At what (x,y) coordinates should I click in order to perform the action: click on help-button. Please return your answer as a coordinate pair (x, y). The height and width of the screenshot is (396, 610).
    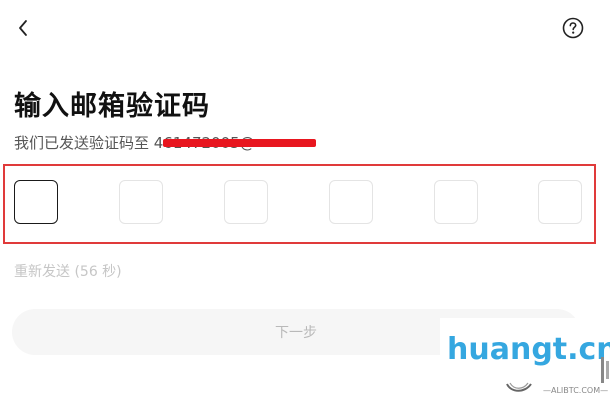
    Looking at the image, I should click on (573, 28).